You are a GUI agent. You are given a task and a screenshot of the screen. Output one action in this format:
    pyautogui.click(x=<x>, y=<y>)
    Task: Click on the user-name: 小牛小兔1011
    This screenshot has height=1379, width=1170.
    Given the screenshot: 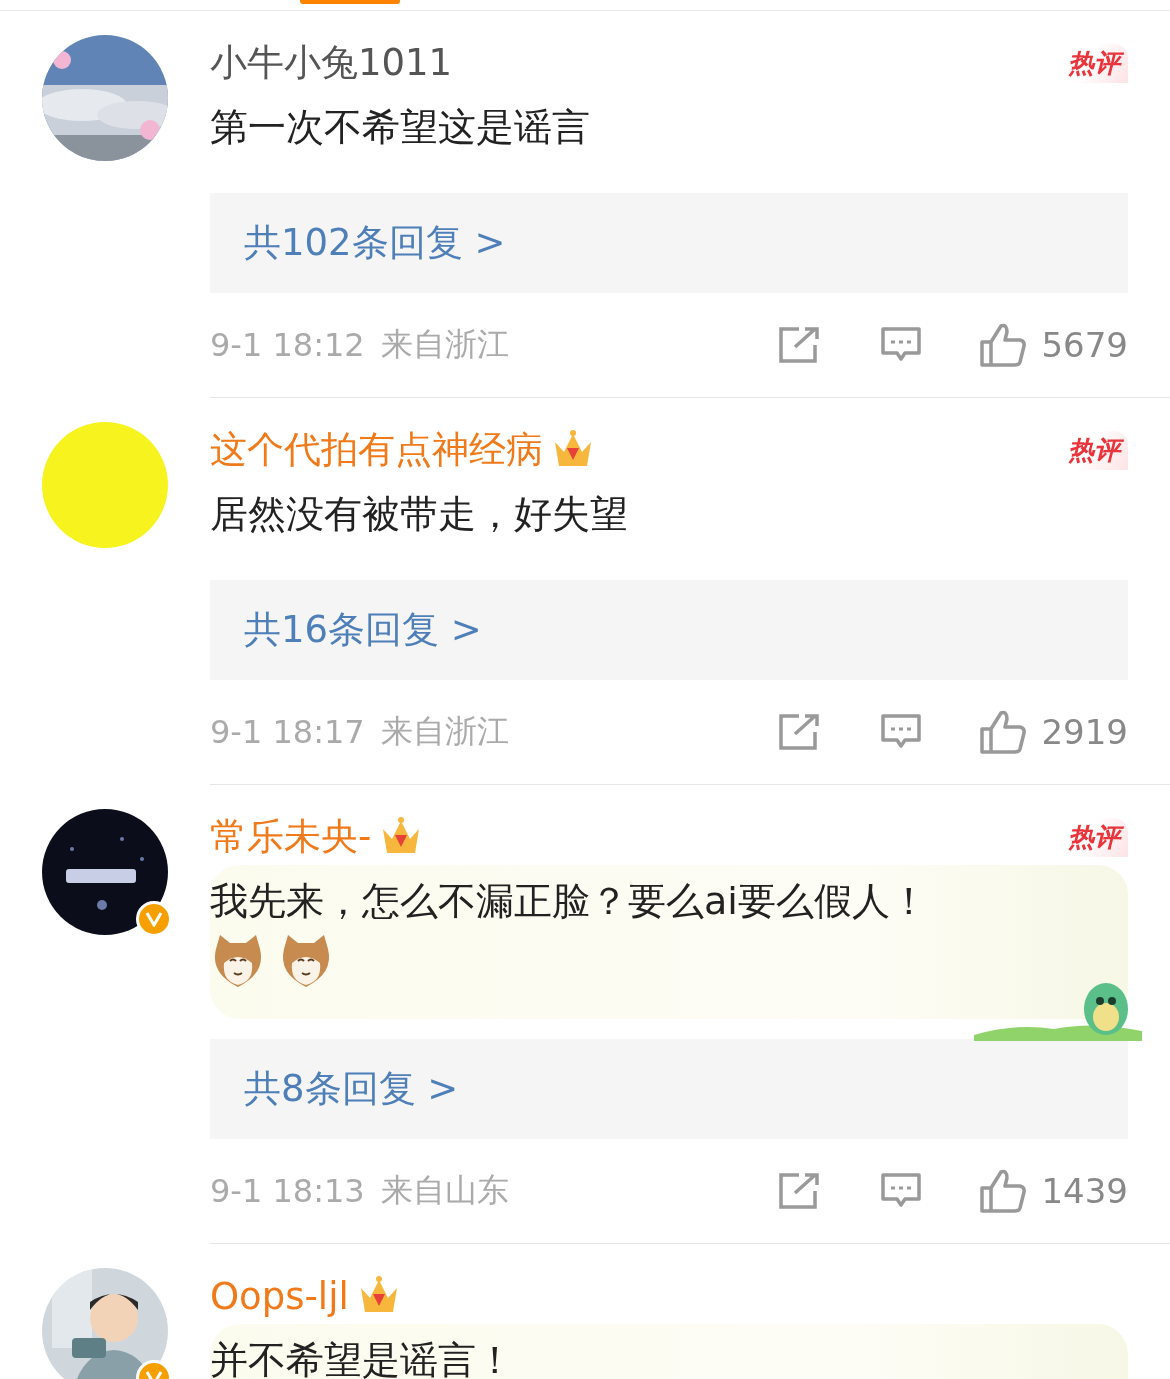 What is the action you would take?
    pyautogui.click(x=331, y=63)
    